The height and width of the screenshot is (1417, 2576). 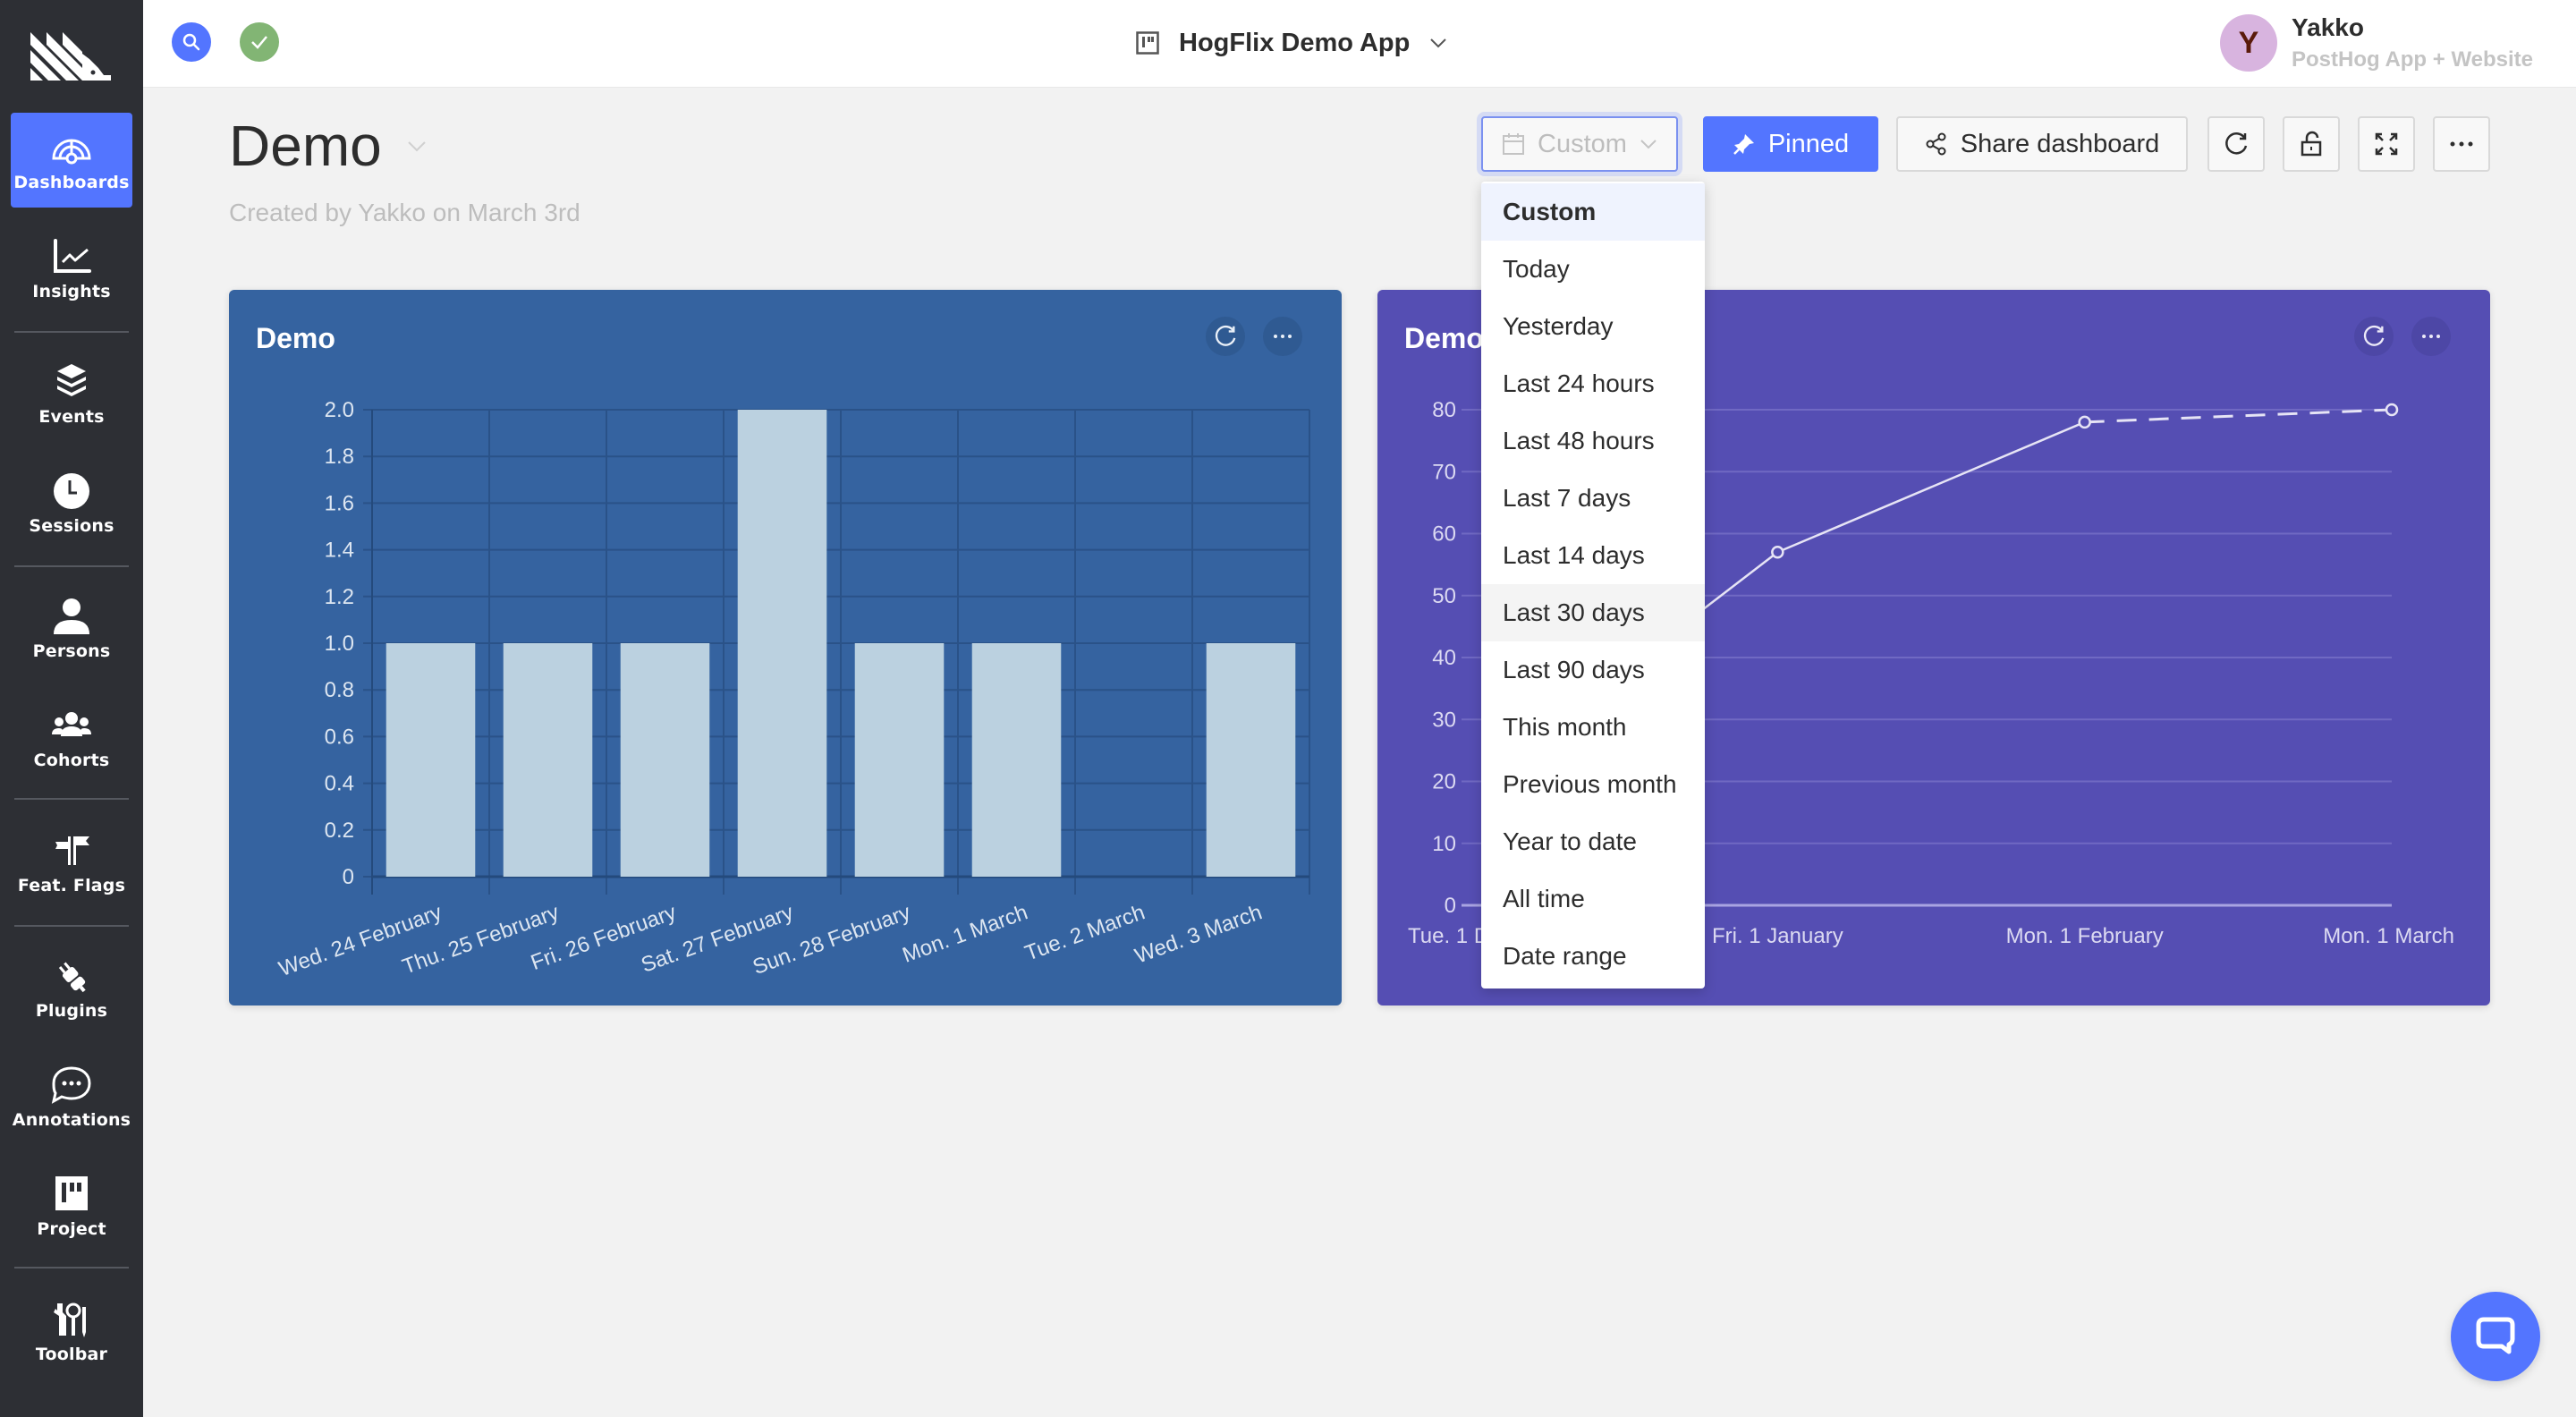 What do you see at coordinates (71, 616) in the screenshot?
I see `person-icon` at bounding box center [71, 616].